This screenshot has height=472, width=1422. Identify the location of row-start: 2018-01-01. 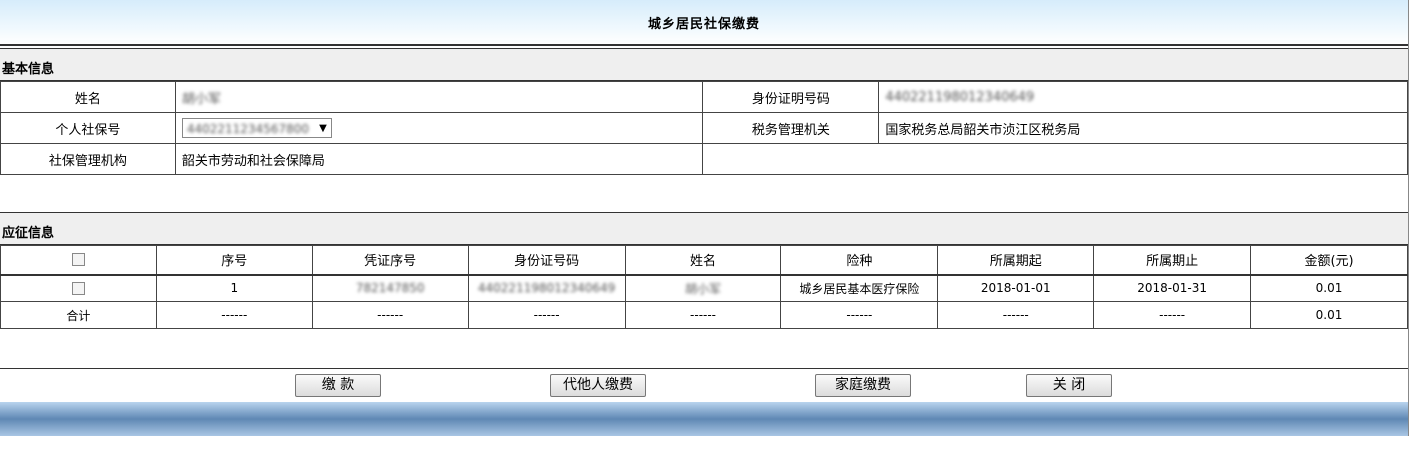
(1016, 288).